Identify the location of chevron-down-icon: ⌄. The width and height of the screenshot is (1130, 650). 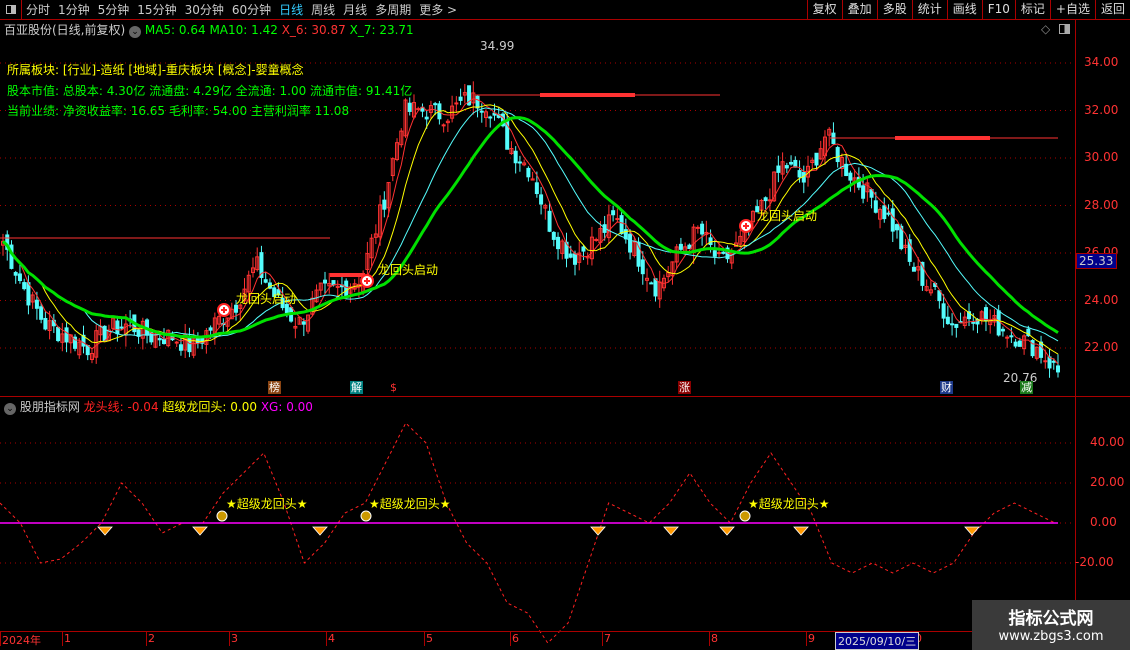
(10, 409).